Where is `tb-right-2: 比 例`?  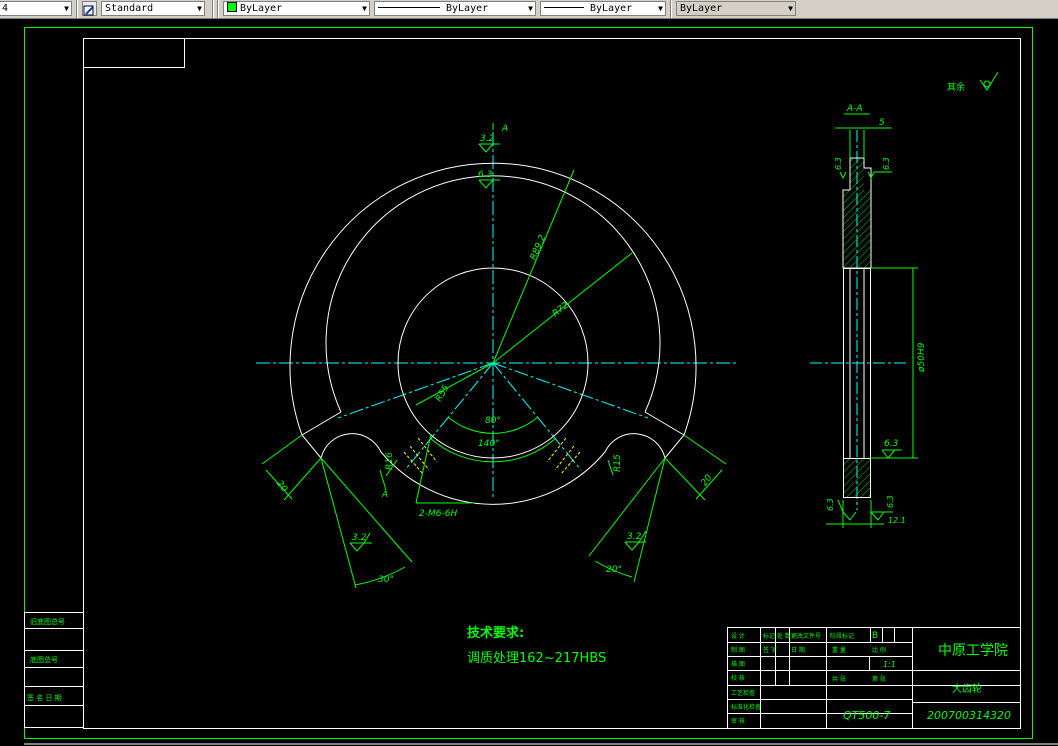
tb-right-2: 比 例 is located at coordinates (879, 650).